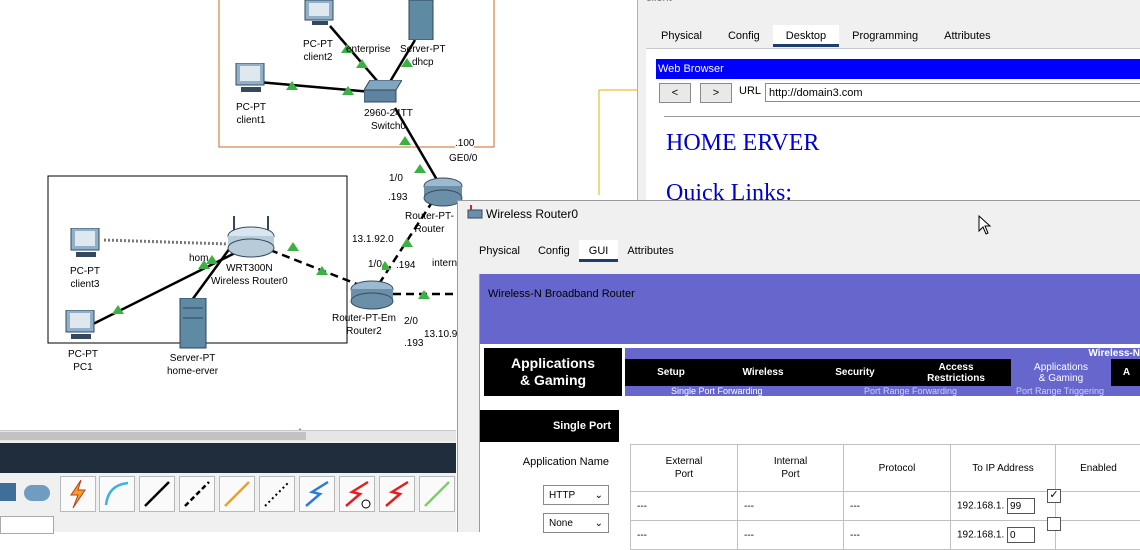 The width and height of the screenshot is (1140, 550). Describe the element at coordinates (37, 493) in the screenshot. I see `cloud-icon` at that location.